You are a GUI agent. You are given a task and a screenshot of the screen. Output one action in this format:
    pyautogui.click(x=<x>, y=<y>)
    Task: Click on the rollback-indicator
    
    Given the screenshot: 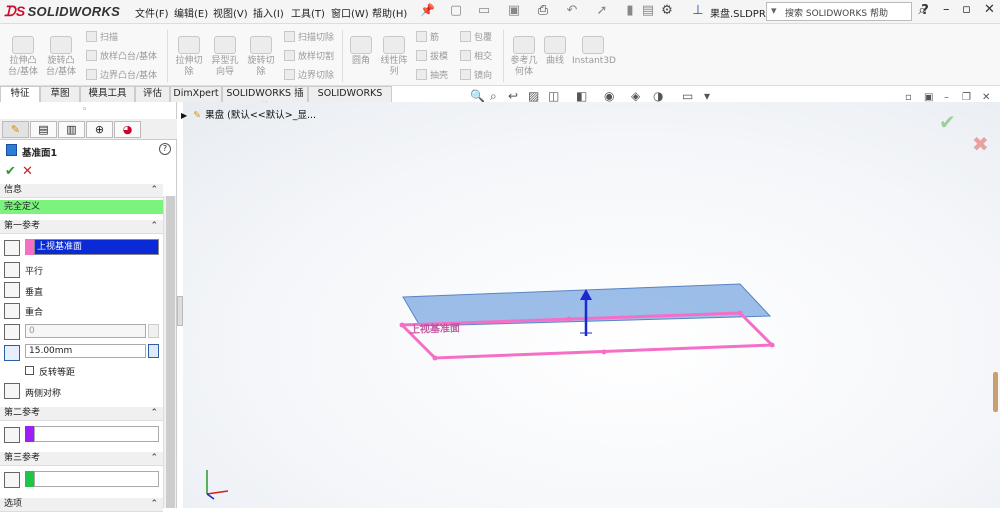 What is the action you would take?
    pyautogui.click(x=995, y=392)
    